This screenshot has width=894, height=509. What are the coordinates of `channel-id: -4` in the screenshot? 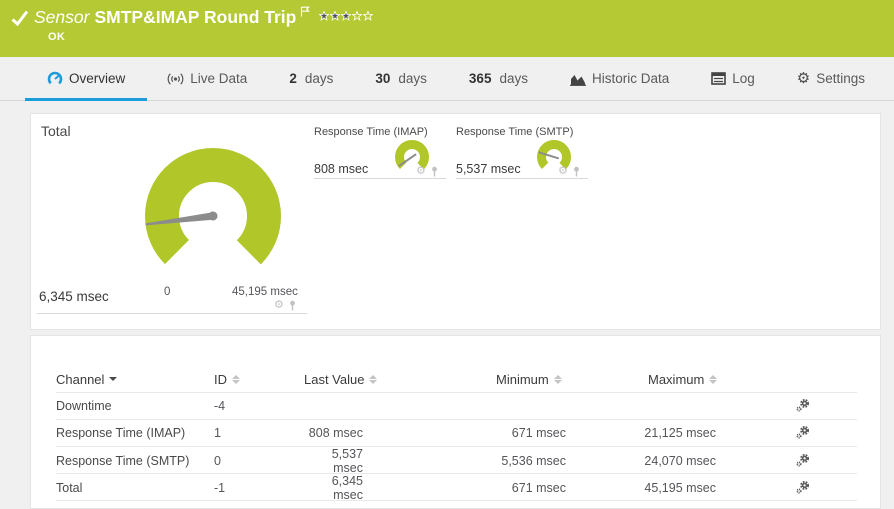 It's located at (220, 406).